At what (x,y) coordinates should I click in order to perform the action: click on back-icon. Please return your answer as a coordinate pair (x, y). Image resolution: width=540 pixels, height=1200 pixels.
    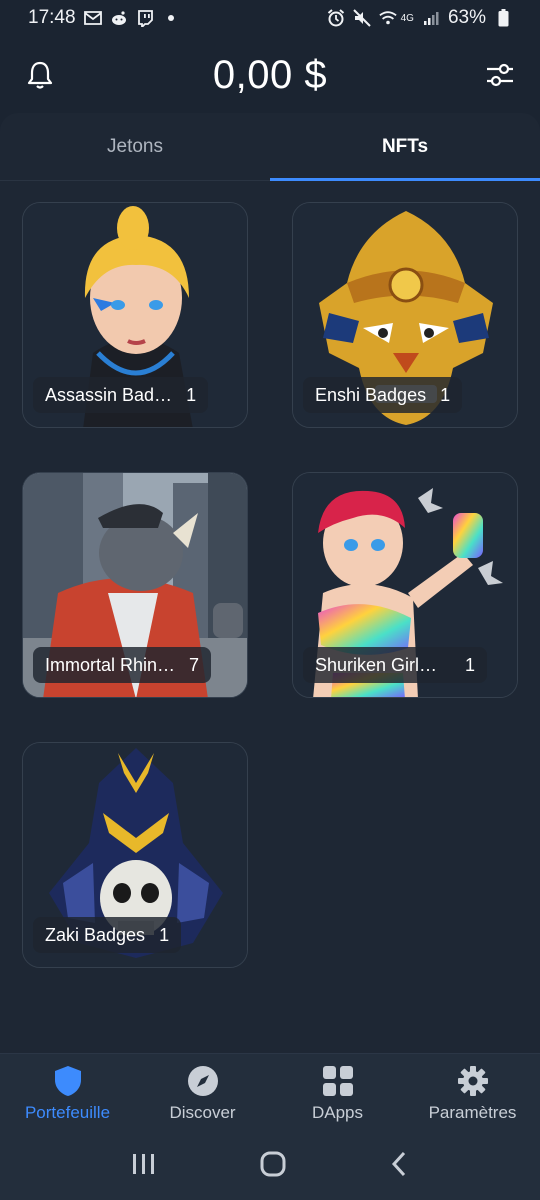
    Looking at the image, I should click on (399, 1166).